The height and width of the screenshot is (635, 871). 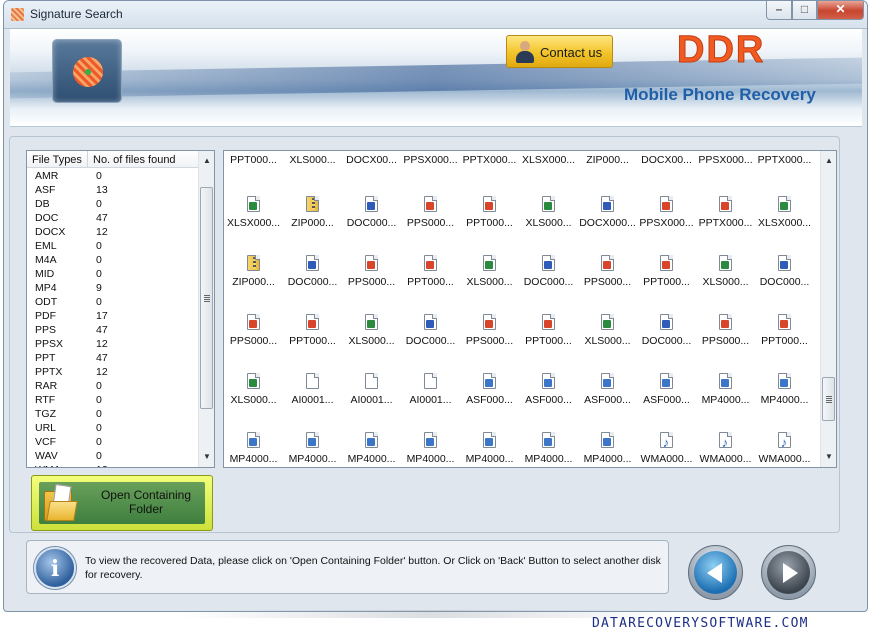 What do you see at coordinates (113, 219) in the screenshot?
I see `list-item: DOC 47` at bounding box center [113, 219].